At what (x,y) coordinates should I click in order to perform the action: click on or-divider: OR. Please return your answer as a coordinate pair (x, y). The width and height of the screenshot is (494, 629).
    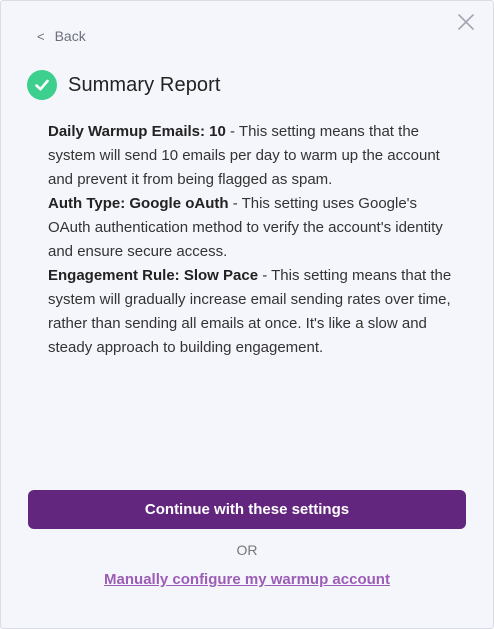
    Looking at the image, I should click on (247, 550).